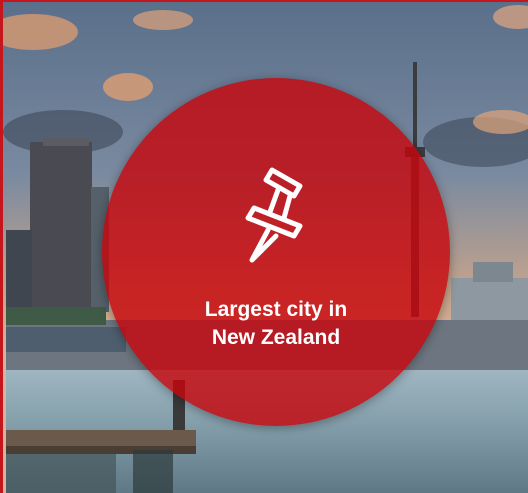 This screenshot has height=493, width=528. What do you see at coordinates (276, 337) in the screenshot?
I see `caption-line-2: New Zealand` at bounding box center [276, 337].